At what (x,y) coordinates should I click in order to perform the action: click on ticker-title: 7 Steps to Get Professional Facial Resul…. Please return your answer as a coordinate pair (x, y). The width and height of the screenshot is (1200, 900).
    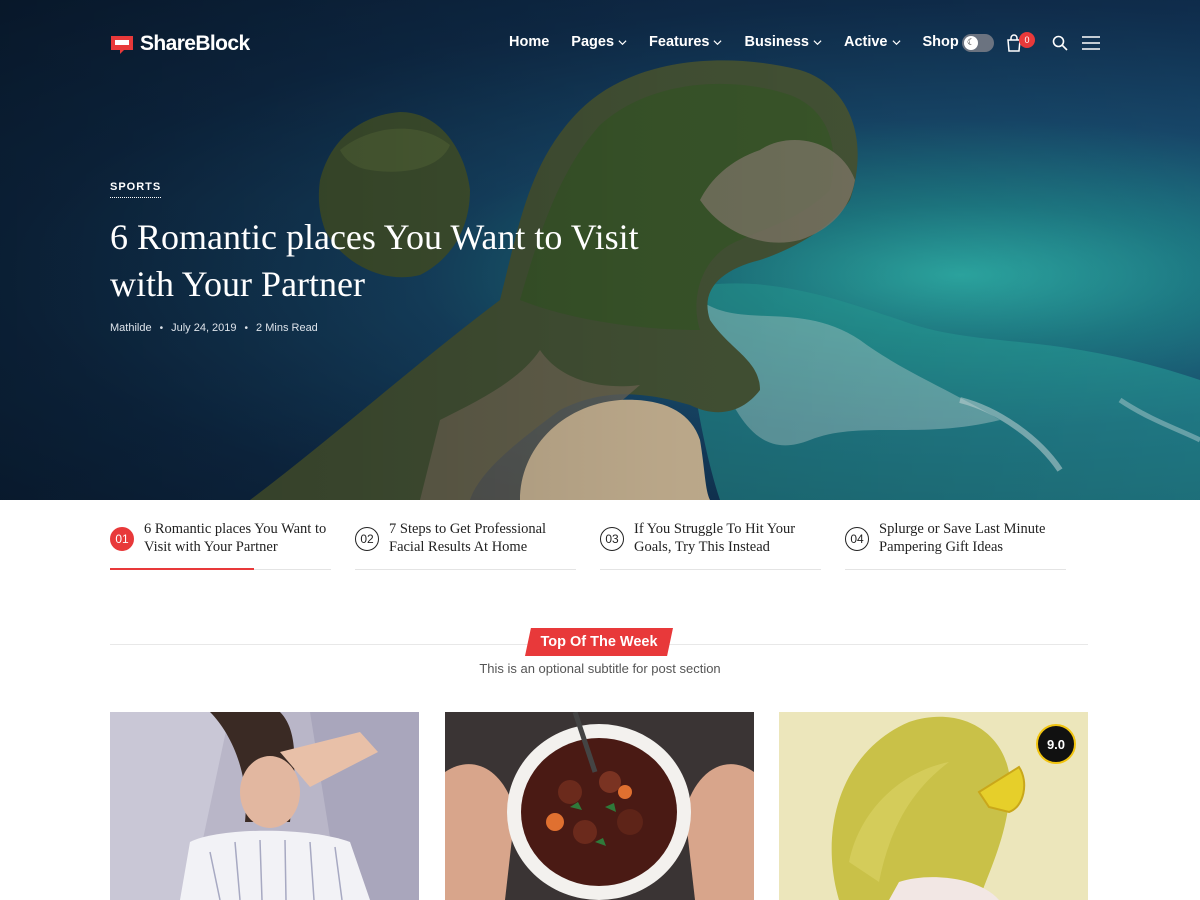
    Looking at the image, I should click on (468, 538).